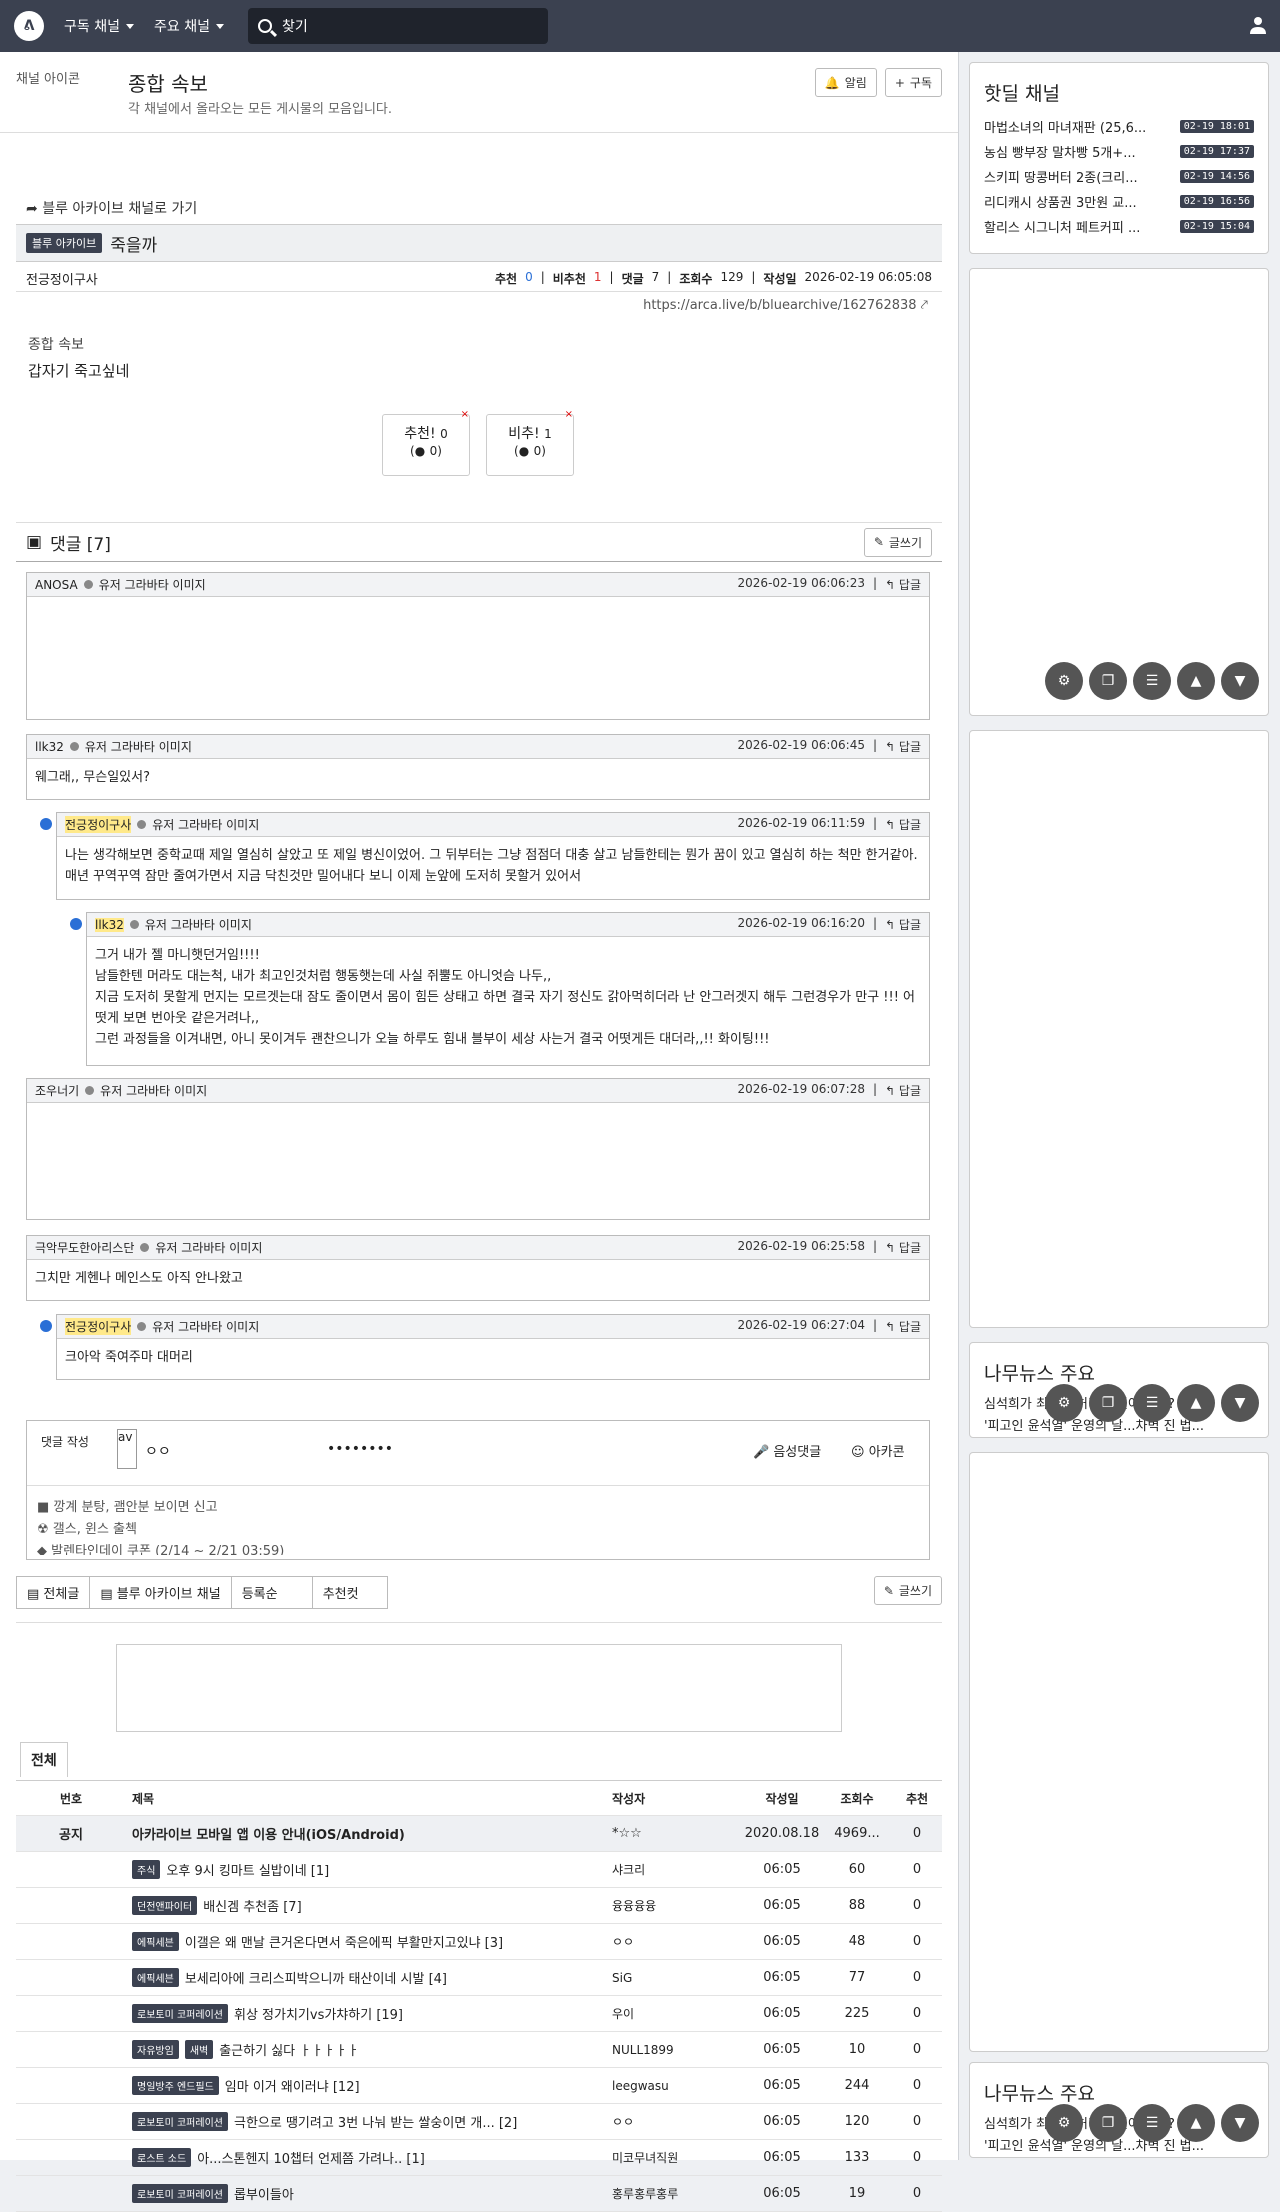 Image resolution: width=1280 pixels, height=2212 pixels. Describe the element at coordinates (677, 1978) in the screenshot. I see `row-author: SiG` at that location.